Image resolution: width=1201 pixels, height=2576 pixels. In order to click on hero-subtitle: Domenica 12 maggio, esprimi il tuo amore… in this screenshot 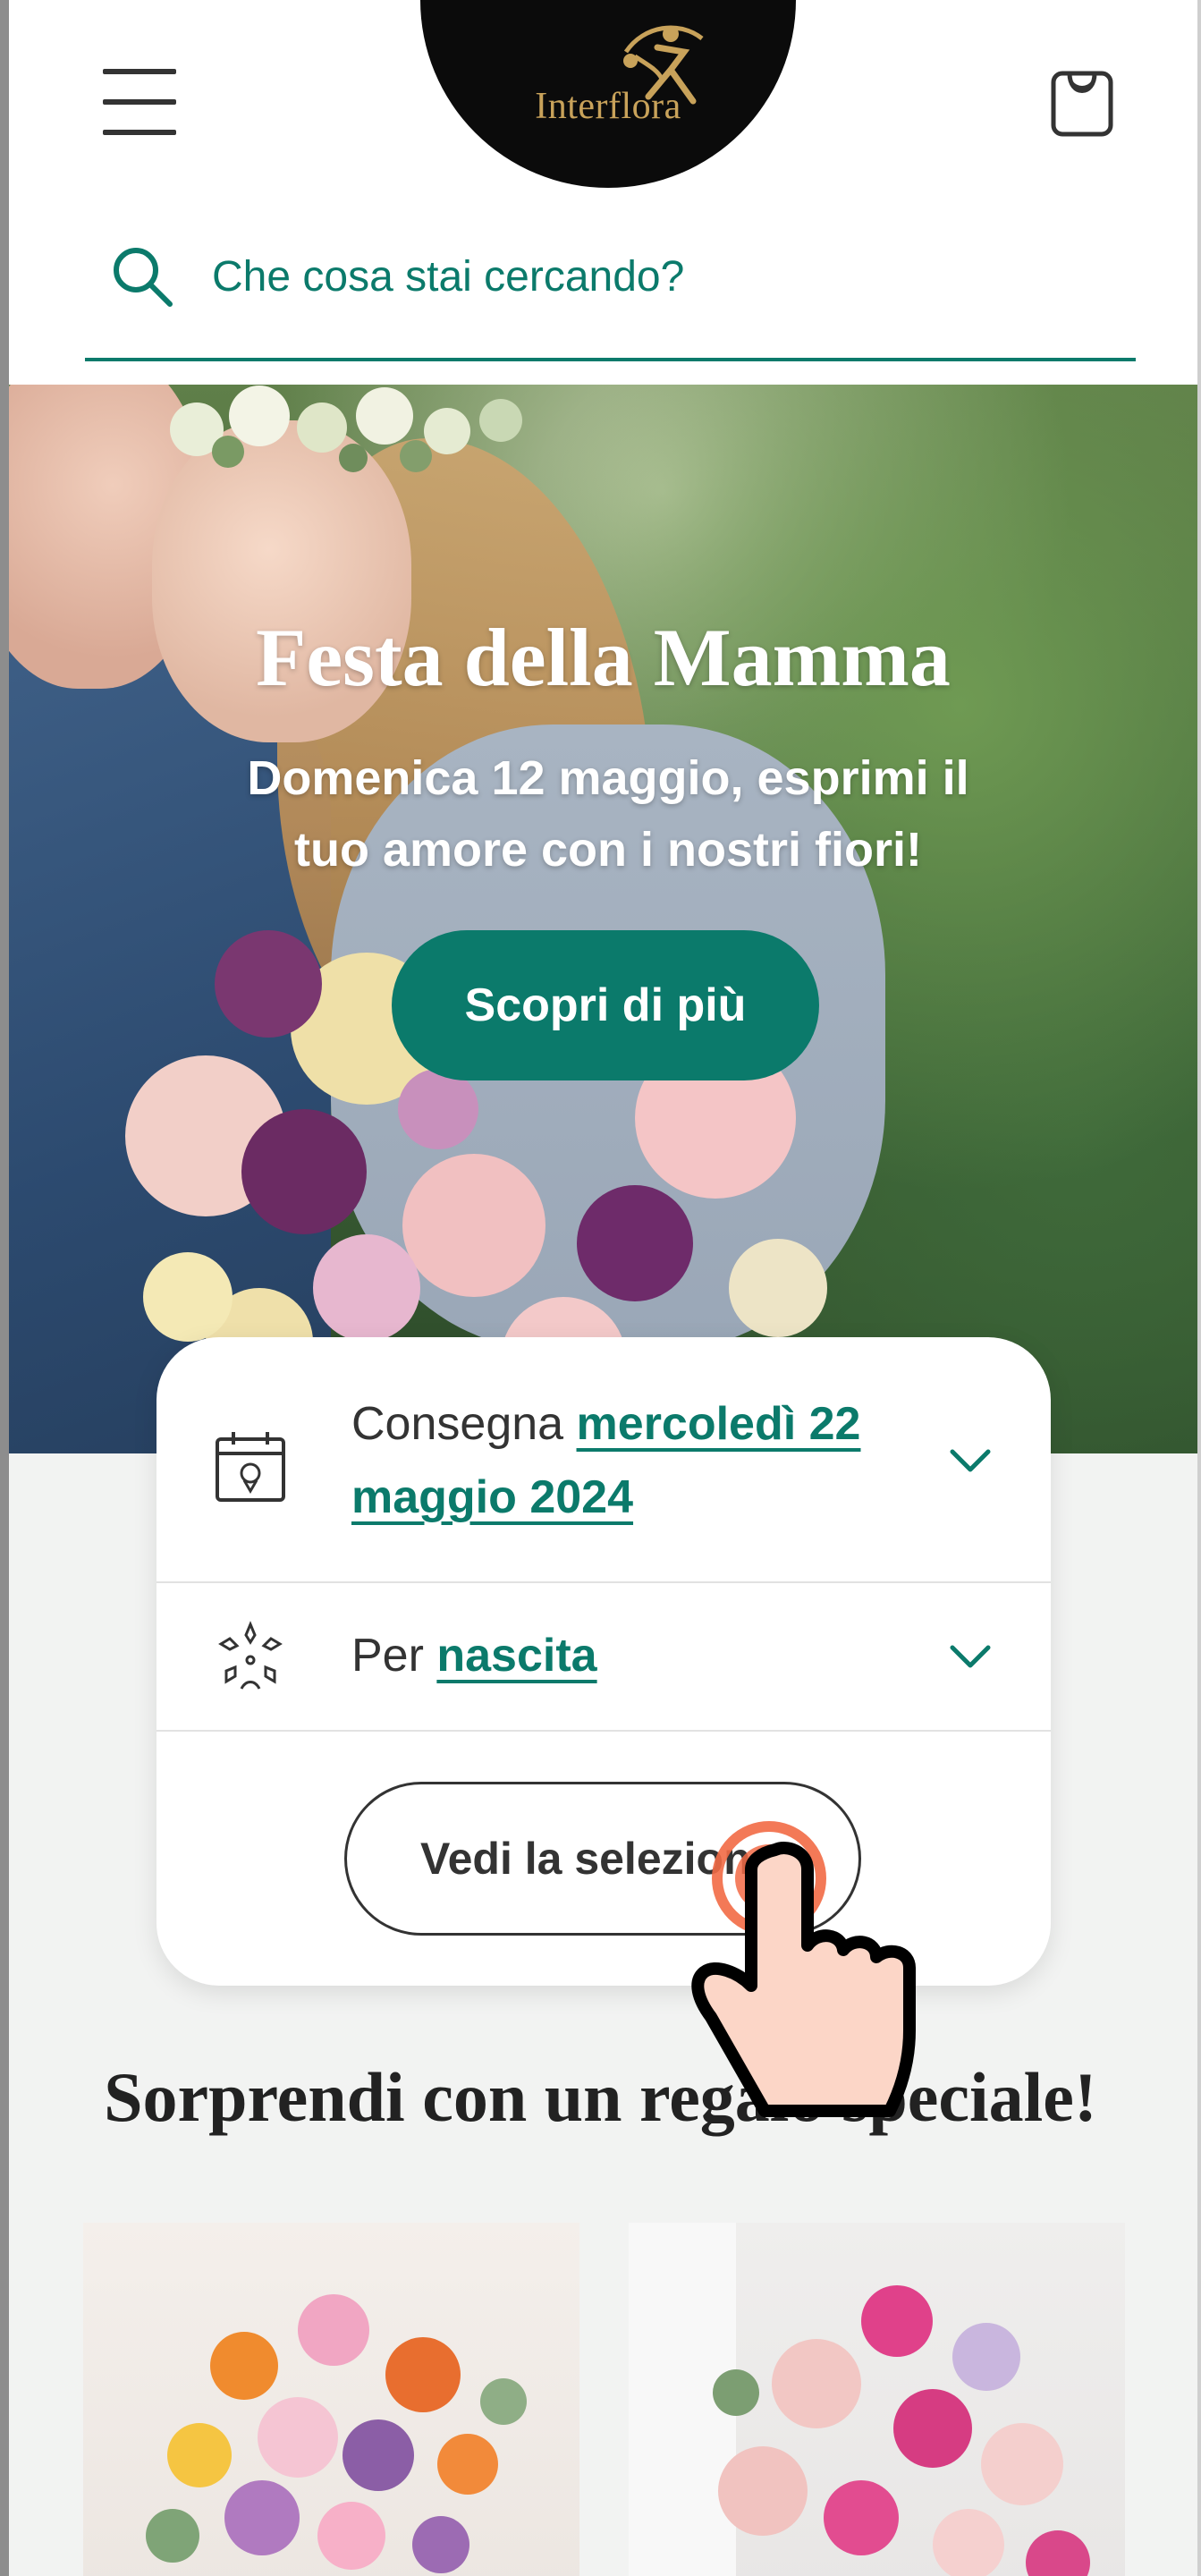, I will do `click(608, 814)`.